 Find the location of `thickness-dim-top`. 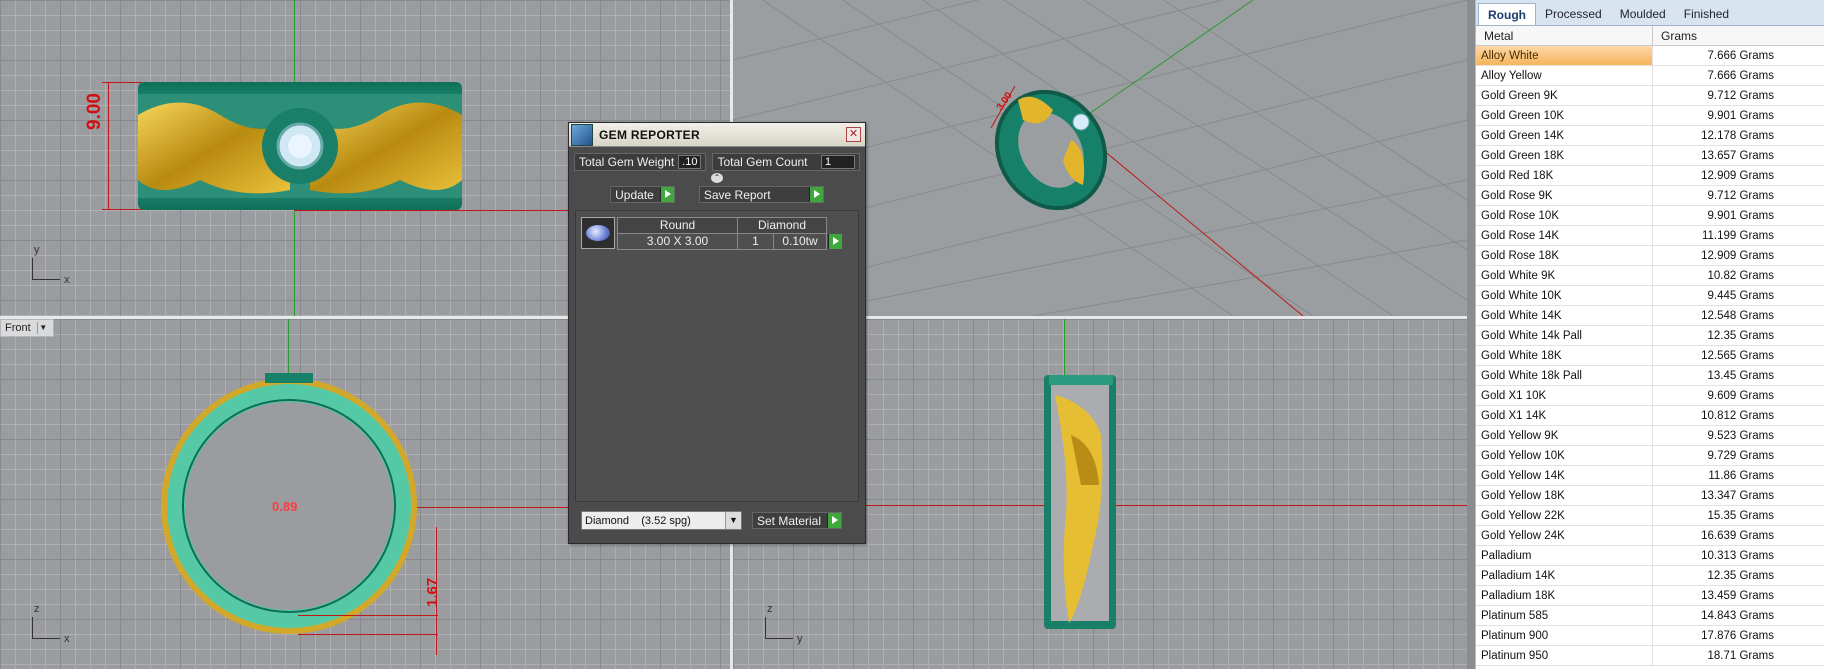

thickness-dim-top is located at coordinates (368, 615).